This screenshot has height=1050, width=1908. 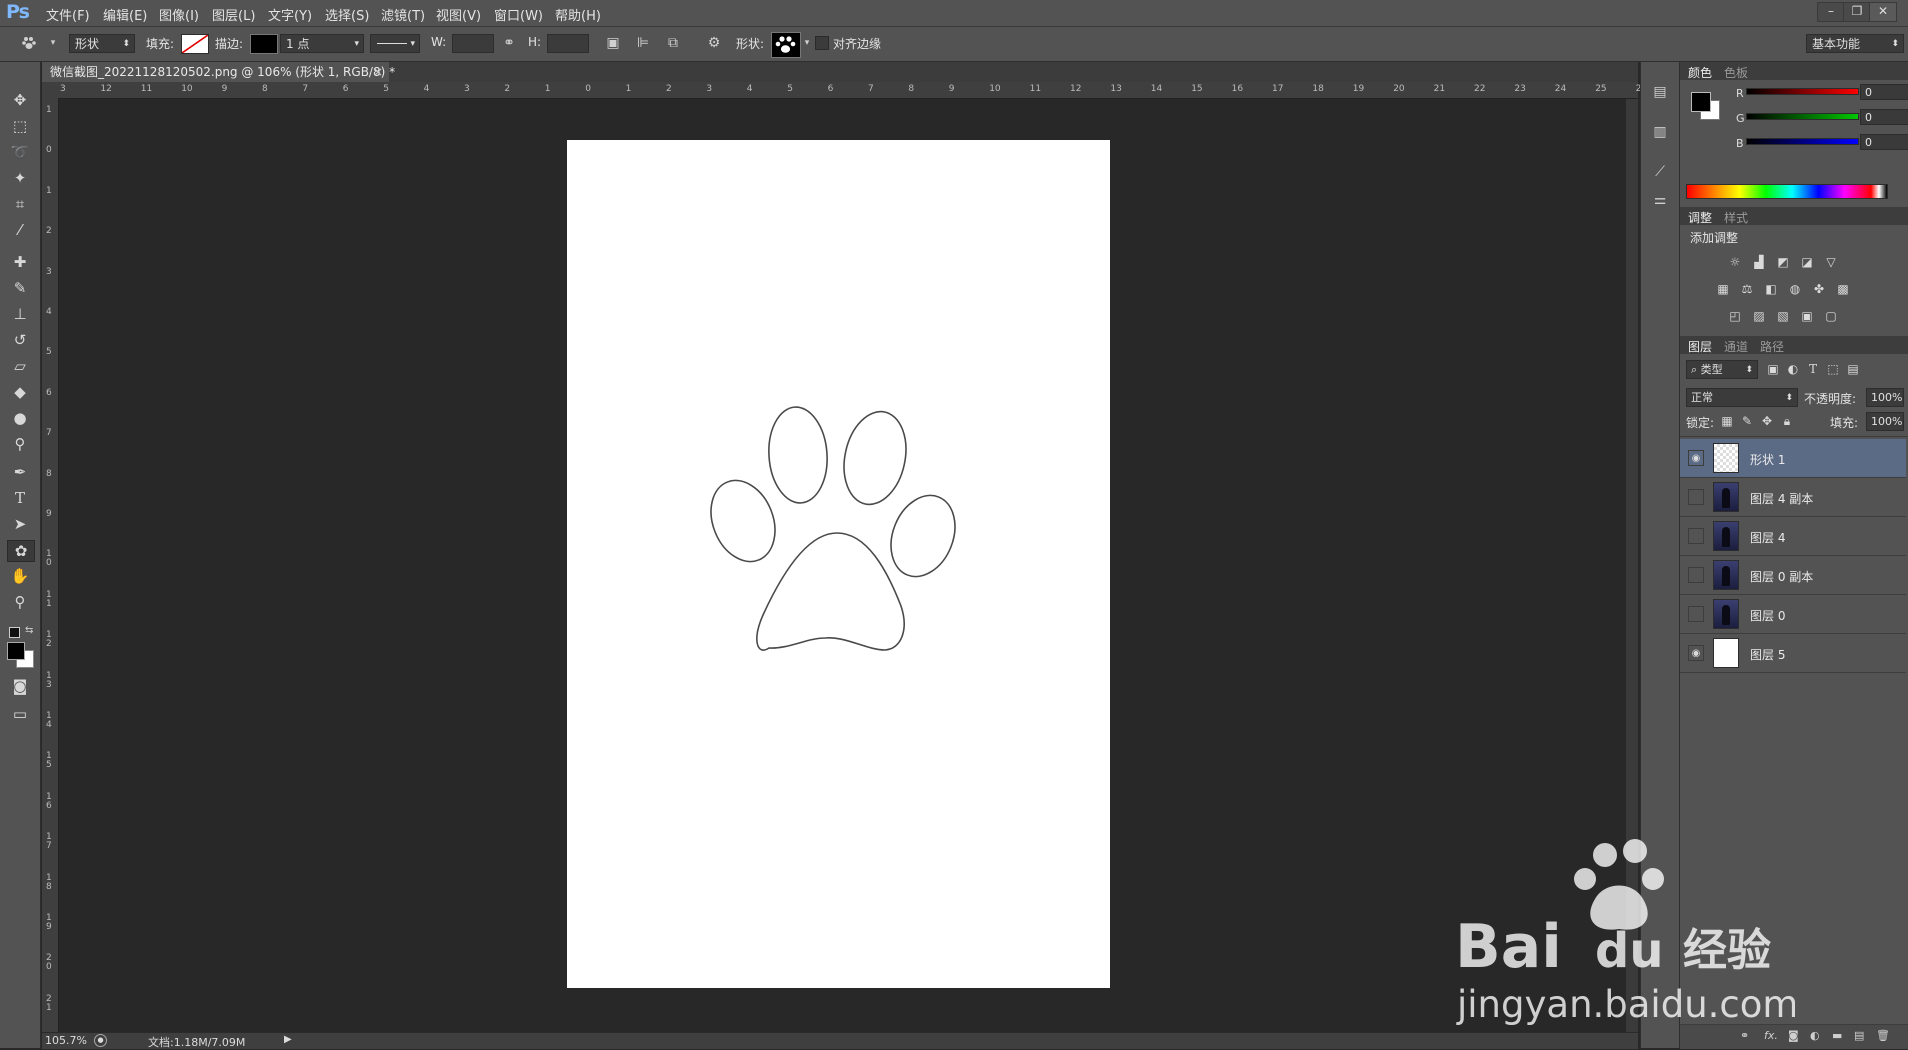 What do you see at coordinates (1859, 1035) in the screenshot?
I see `new-layer-icon: ▤` at bounding box center [1859, 1035].